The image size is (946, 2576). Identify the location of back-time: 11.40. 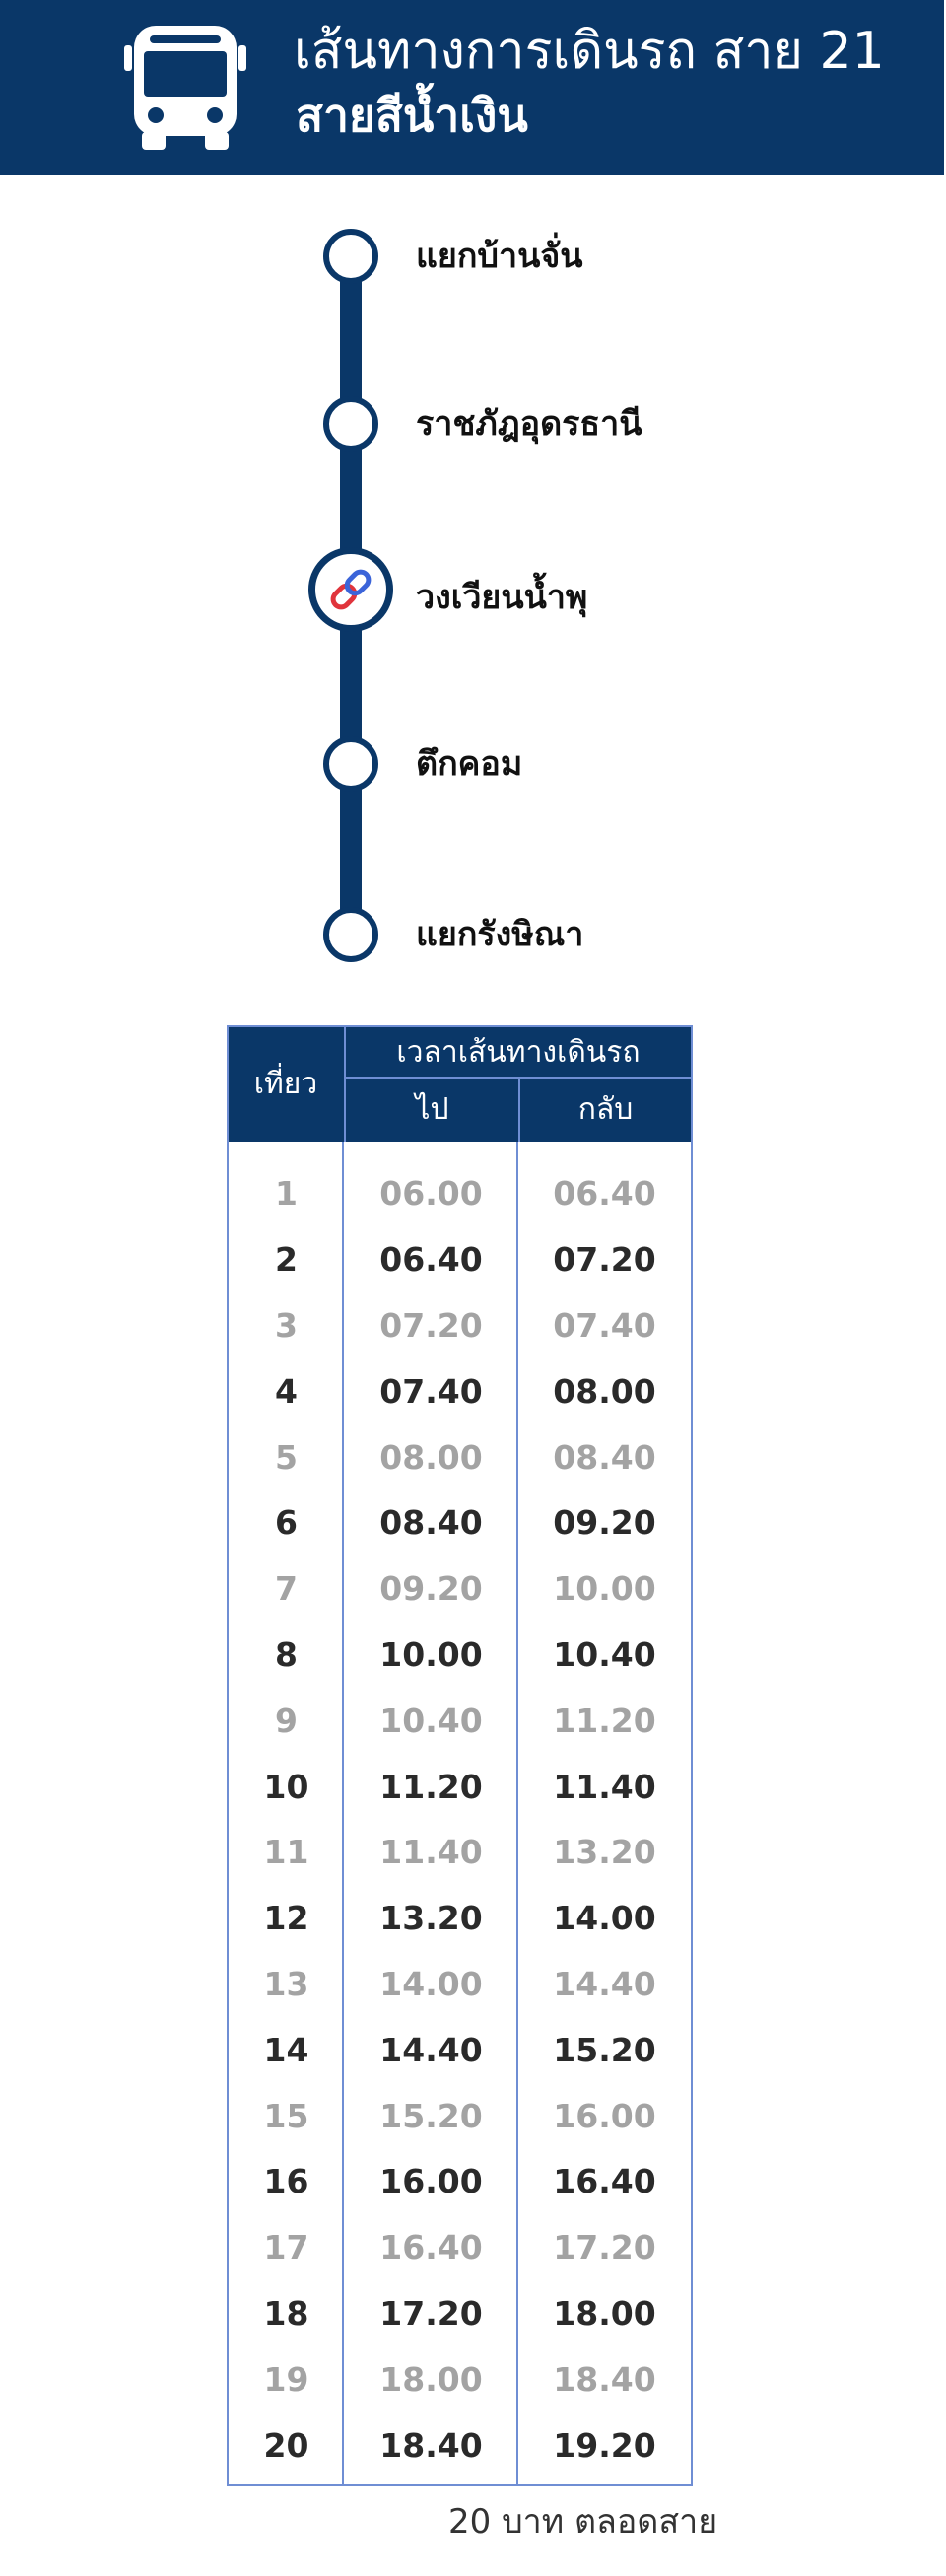
(604, 1787).